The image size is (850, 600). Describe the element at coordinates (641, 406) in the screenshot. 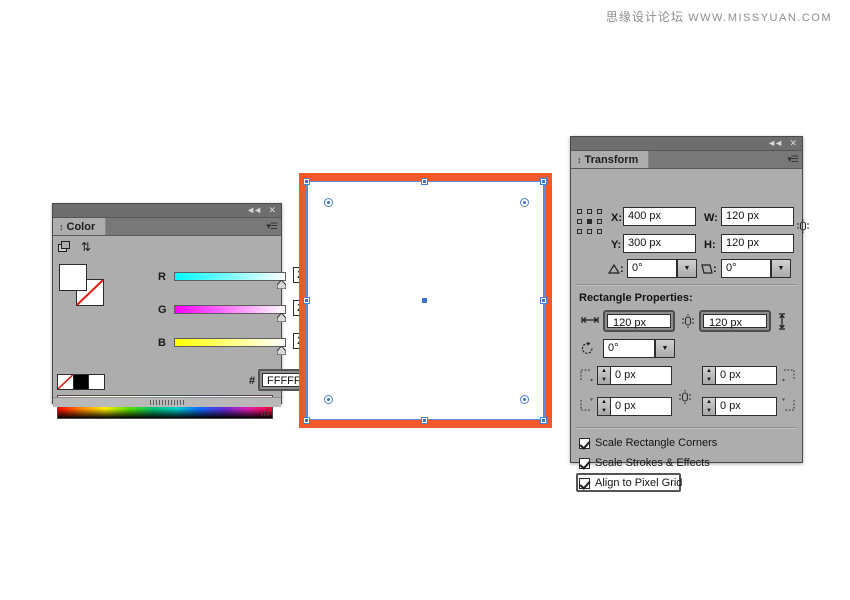

I see `corner-bl-input: 0 px` at that location.